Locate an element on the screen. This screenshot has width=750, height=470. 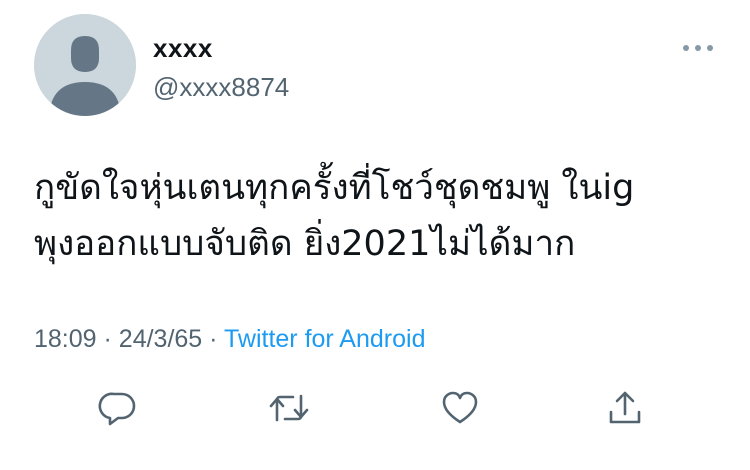
tweet-text-line: พุงออกแบบจับติด ยิ่ง2021ไม่ได้มาก is located at coordinates (305, 244).